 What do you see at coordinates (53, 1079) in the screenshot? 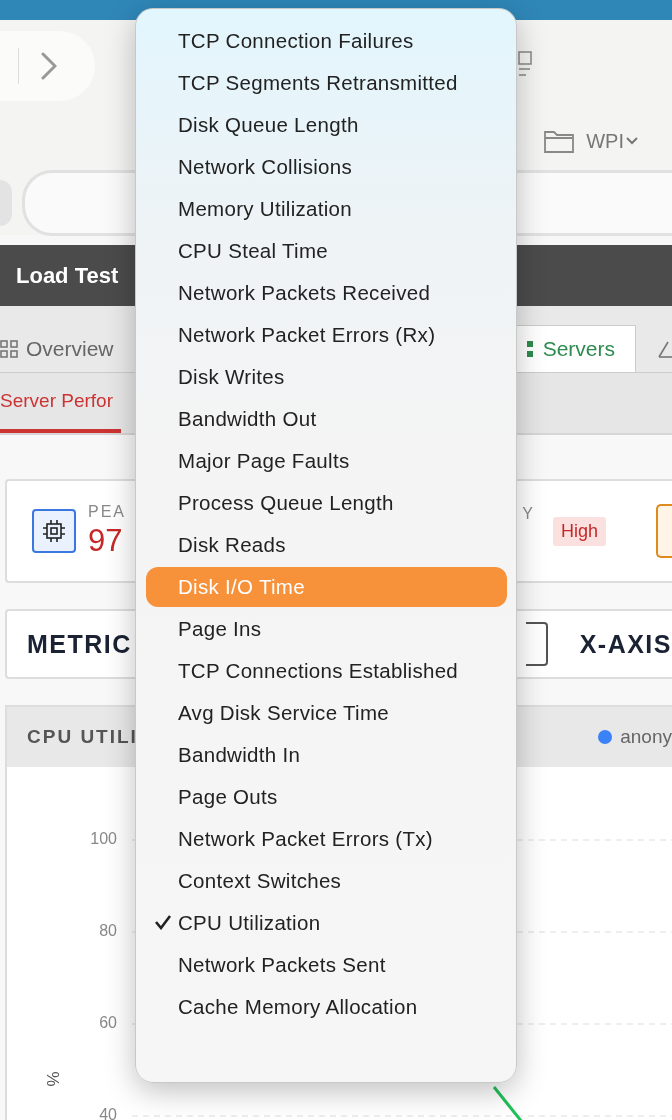
I see `y-axis-label: %` at bounding box center [53, 1079].